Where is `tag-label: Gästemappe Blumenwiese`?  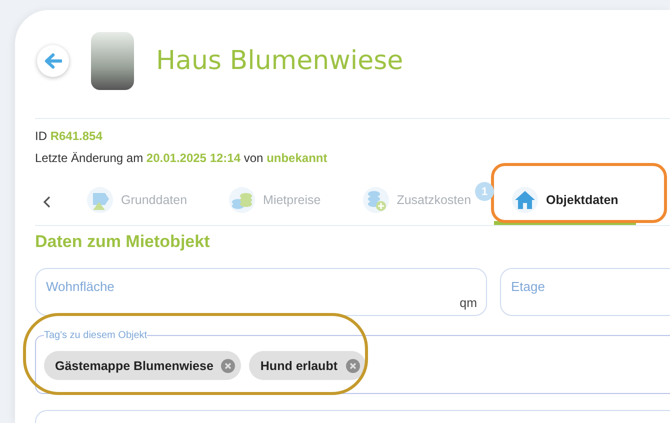 tag-label: Gästemappe Blumenwiese is located at coordinates (134, 365).